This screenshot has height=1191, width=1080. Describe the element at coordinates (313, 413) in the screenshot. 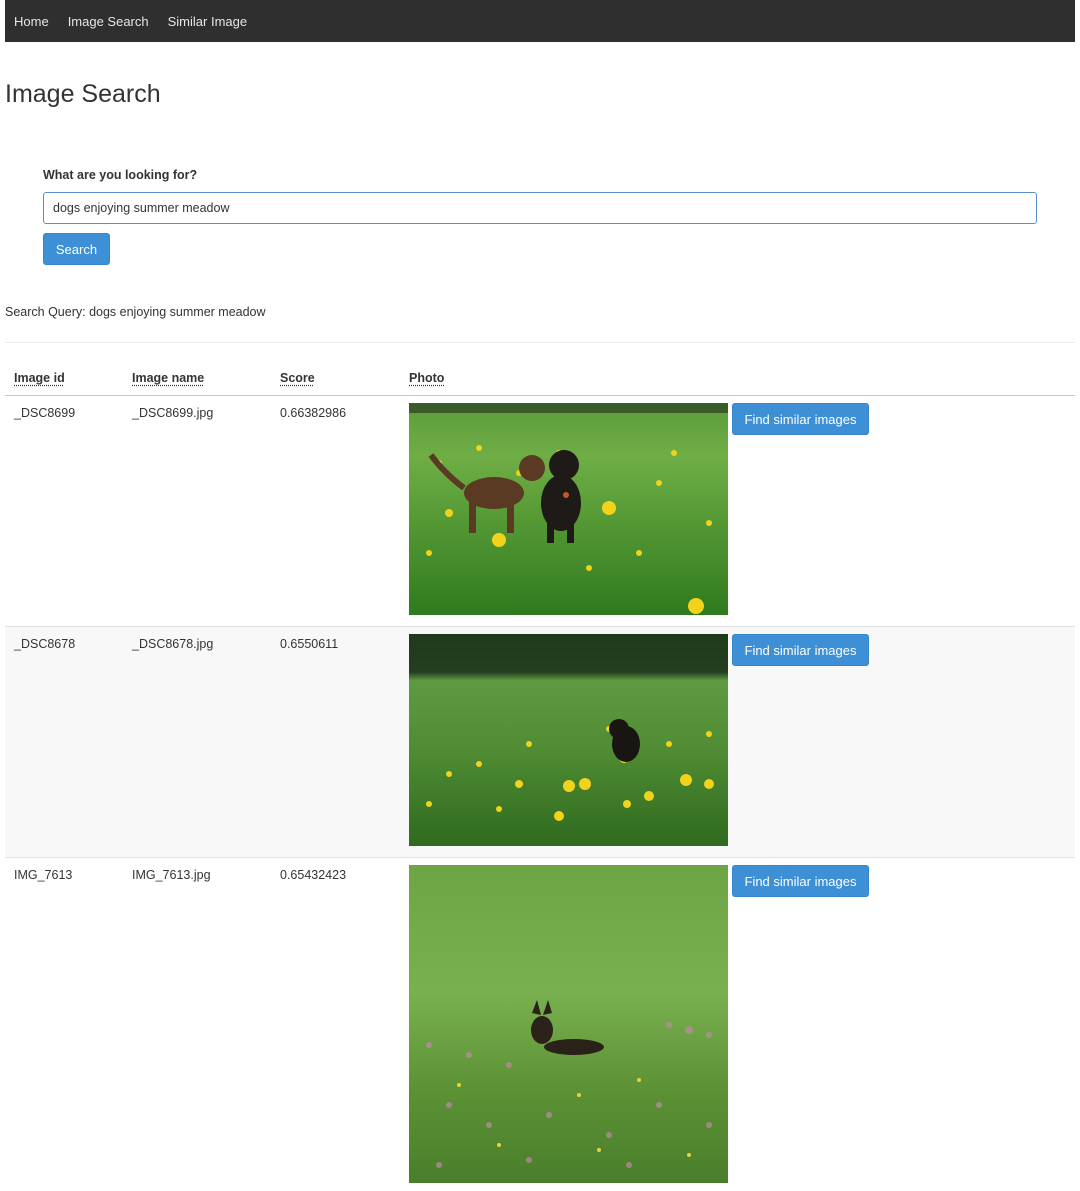

I see `cell-score: 0.66382986` at that location.